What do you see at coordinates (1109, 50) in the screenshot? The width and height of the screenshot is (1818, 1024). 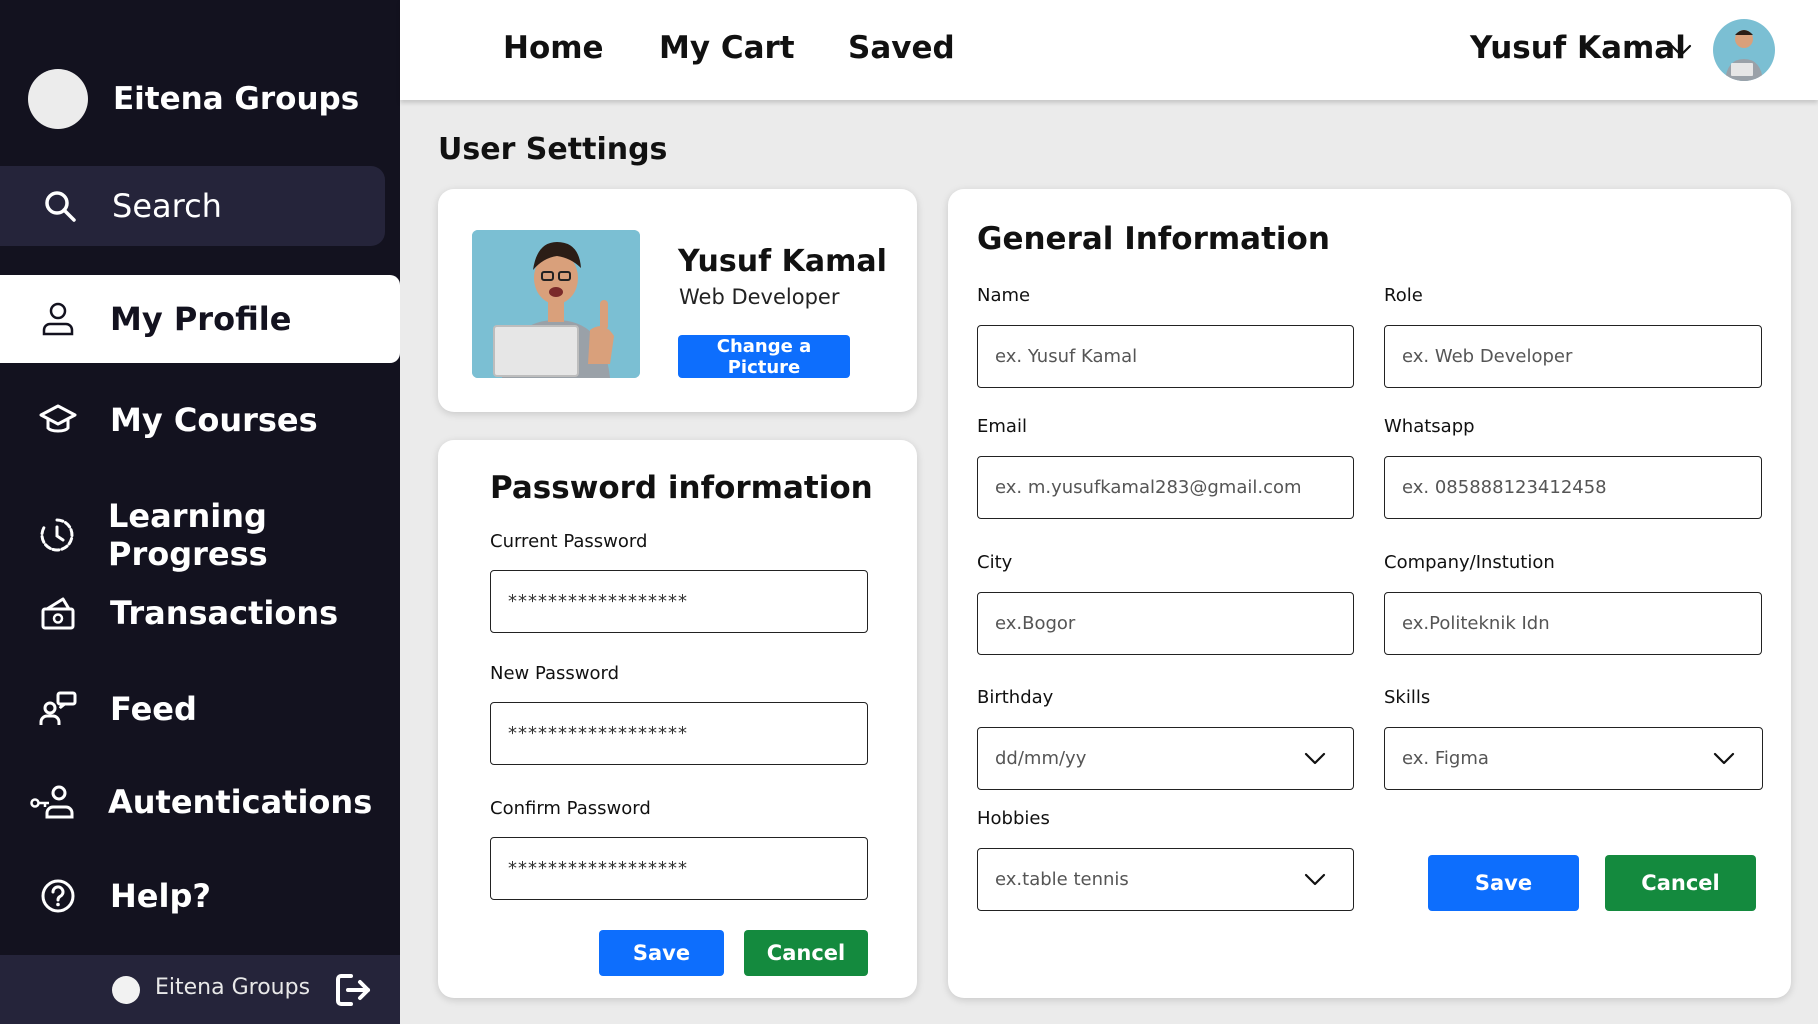 I see `top-navbar: Home My Cart Saved Yusuf Kamal` at bounding box center [1109, 50].